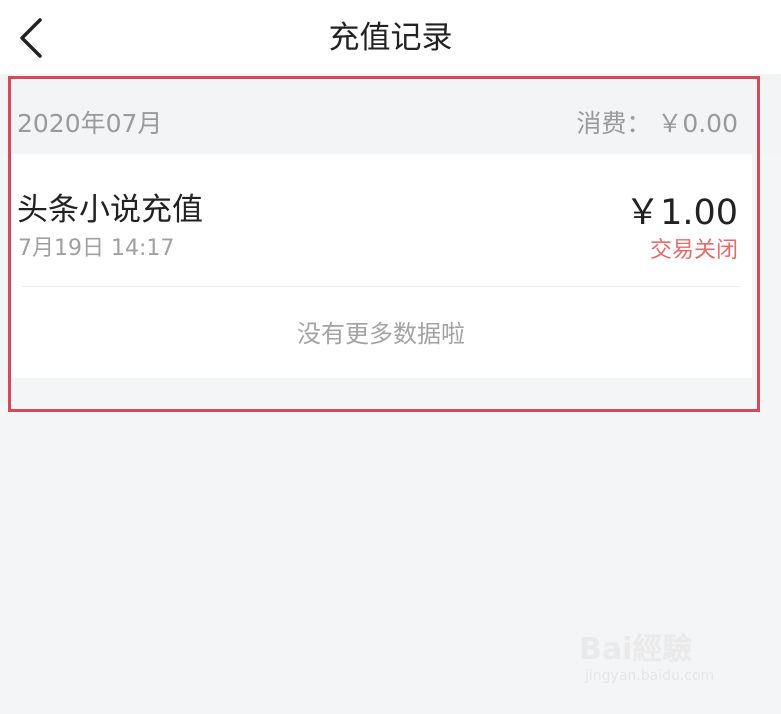  I want to click on watermark-logo: Bai經驗 jingyan.baidu.com, so click(669, 659).